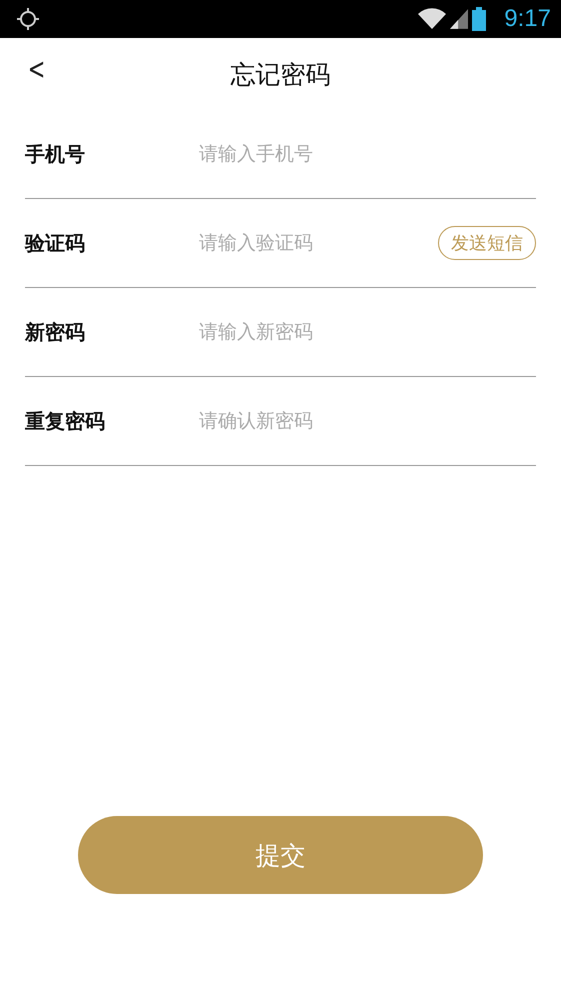 This screenshot has height=999, width=561. I want to click on location-icon, so click(28, 19).